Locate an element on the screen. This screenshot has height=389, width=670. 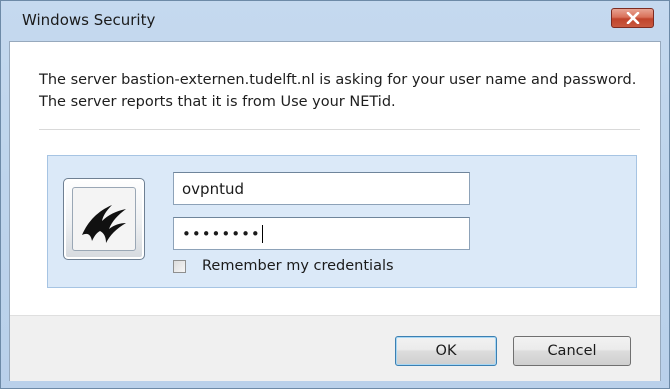
ok-label: OK is located at coordinates (446, 351).